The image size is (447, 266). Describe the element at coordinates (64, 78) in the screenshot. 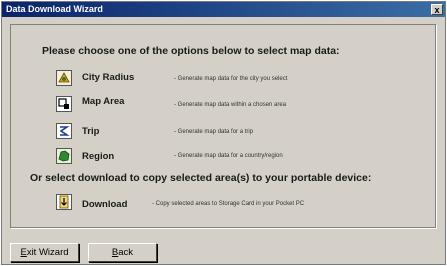

I see `city-radius-icon` at that location.